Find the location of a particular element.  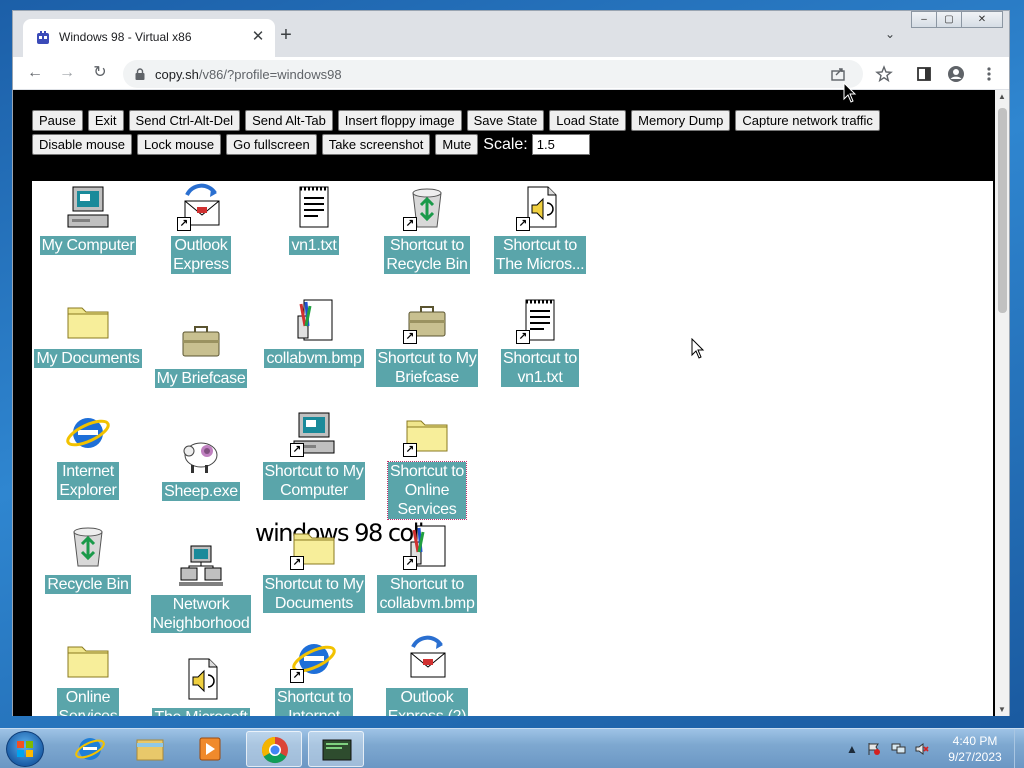

taskbar-internet-explorer is located at coordinates (90, 749).